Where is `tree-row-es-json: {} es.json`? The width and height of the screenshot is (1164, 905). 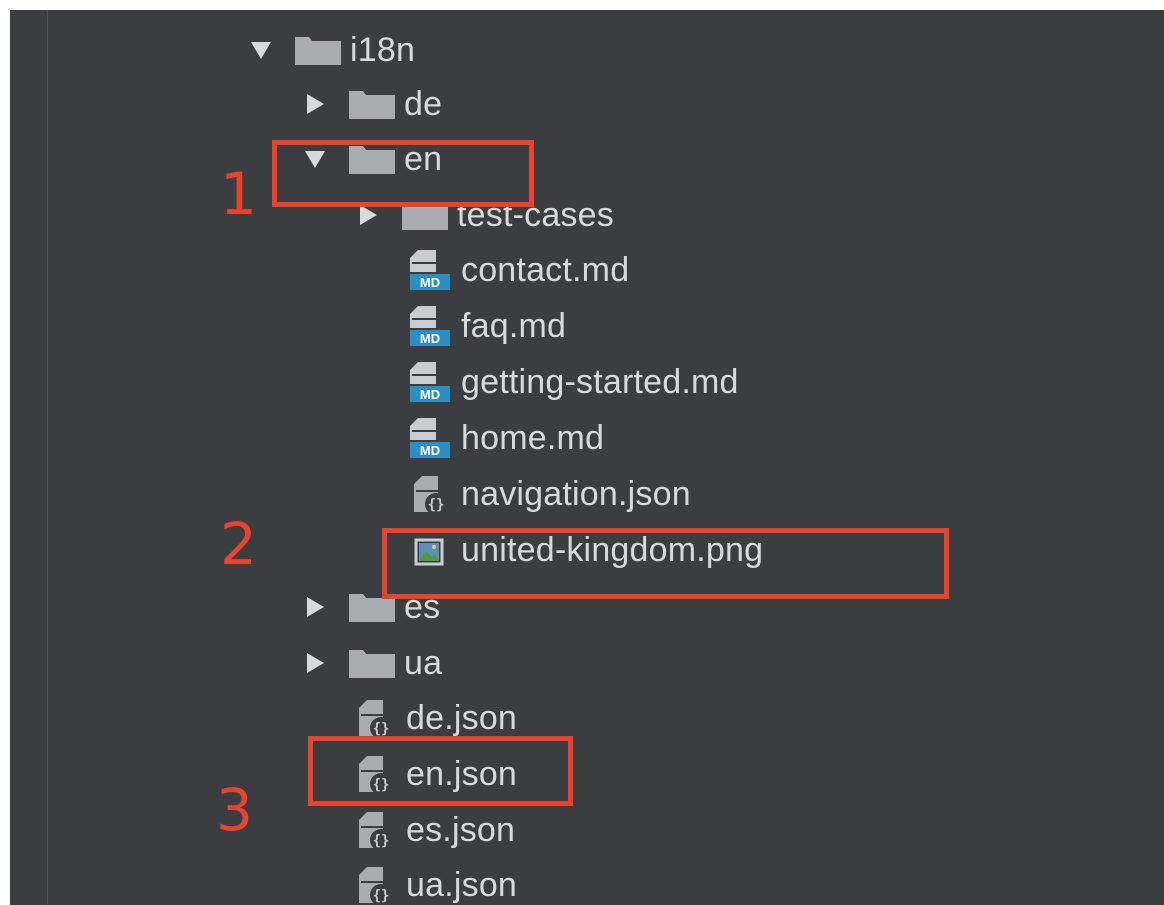 tree-row-es-json: {} es.json is located at coordinates (434, 830).